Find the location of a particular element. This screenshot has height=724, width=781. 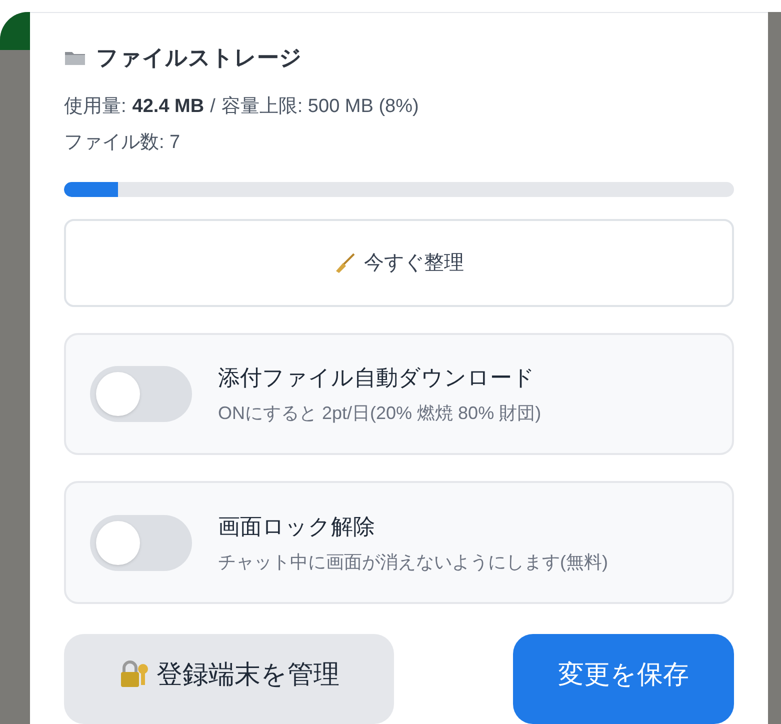

cleanup-button: 今すぐ整理 is located at coordinates (399, 263).